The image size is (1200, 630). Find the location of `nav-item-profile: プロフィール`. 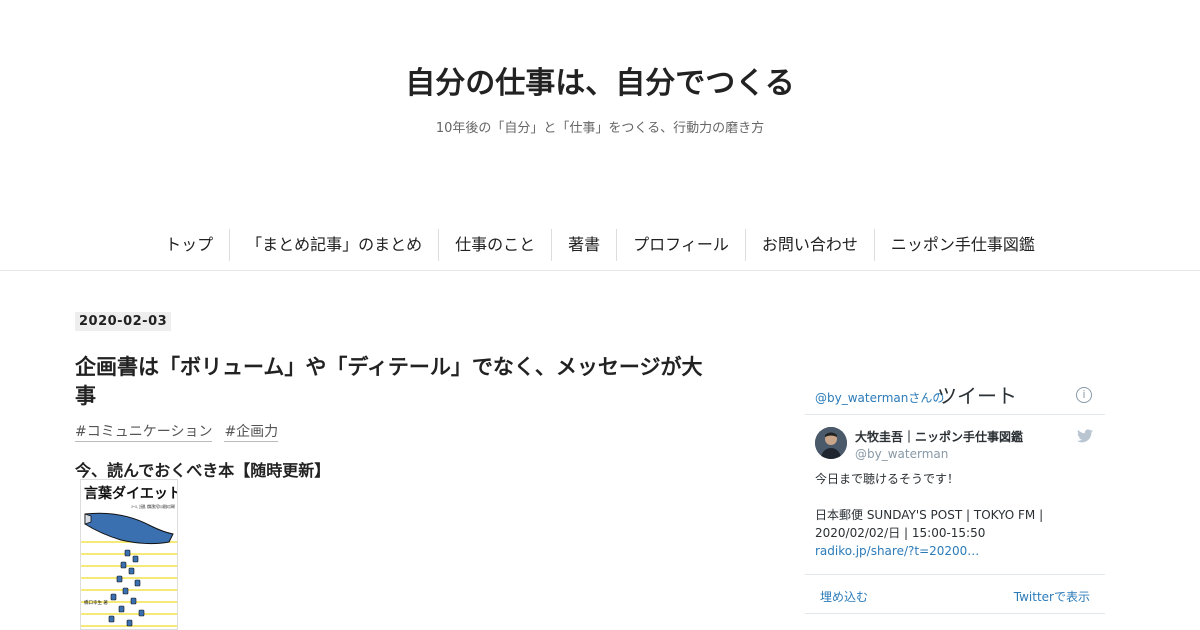

nav-item-profile: プロフィール is located at coordinates (681, 245).